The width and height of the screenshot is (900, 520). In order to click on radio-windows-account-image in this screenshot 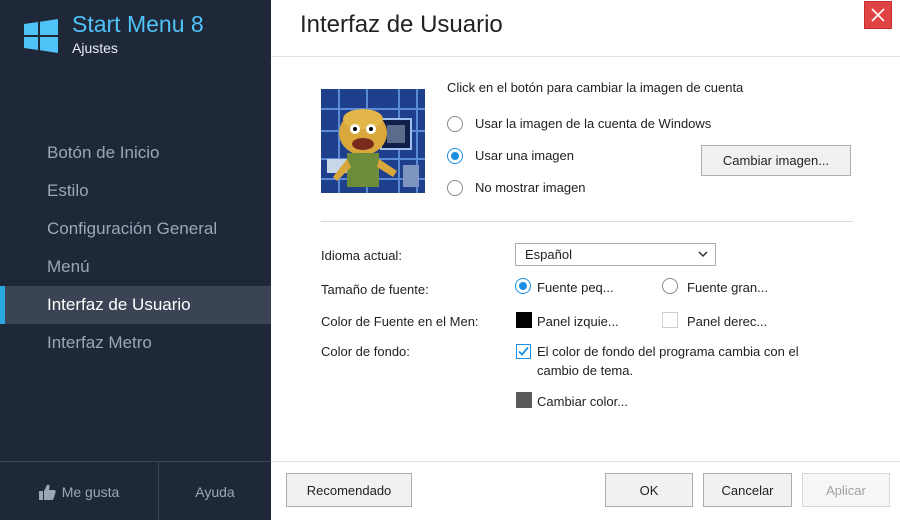, I will do `click(455, 124)`.